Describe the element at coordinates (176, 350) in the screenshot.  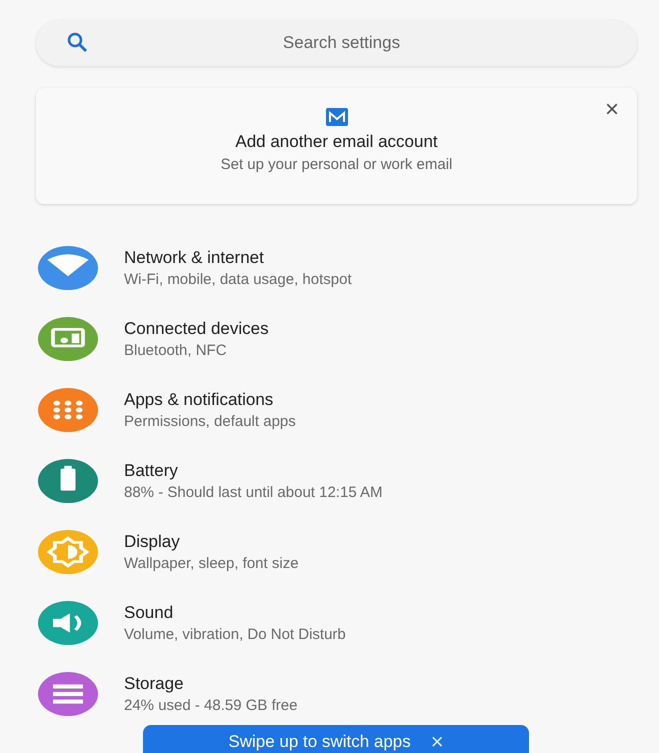
I see `setting-subtitle: Bluetooth, NFC` at that location.